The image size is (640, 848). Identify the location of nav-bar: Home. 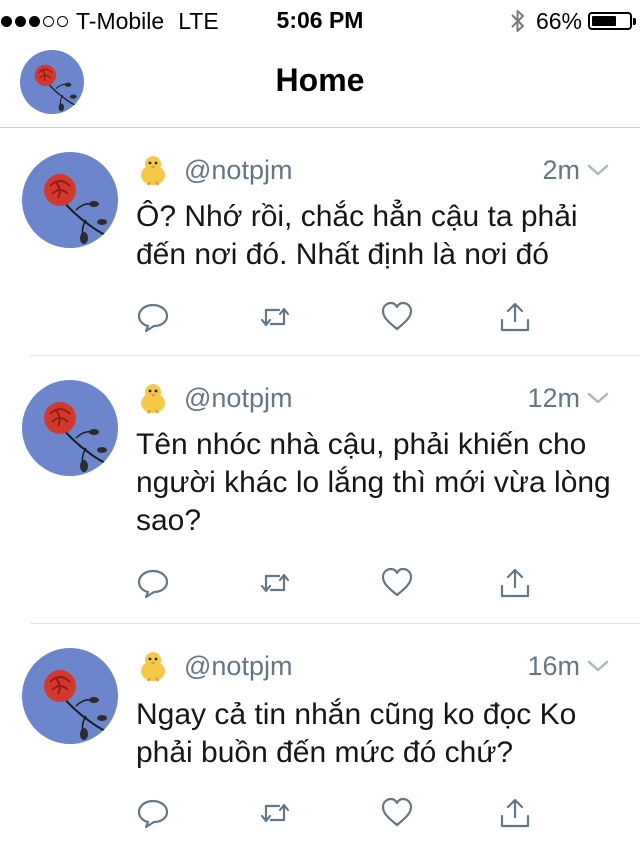
(320, 84).